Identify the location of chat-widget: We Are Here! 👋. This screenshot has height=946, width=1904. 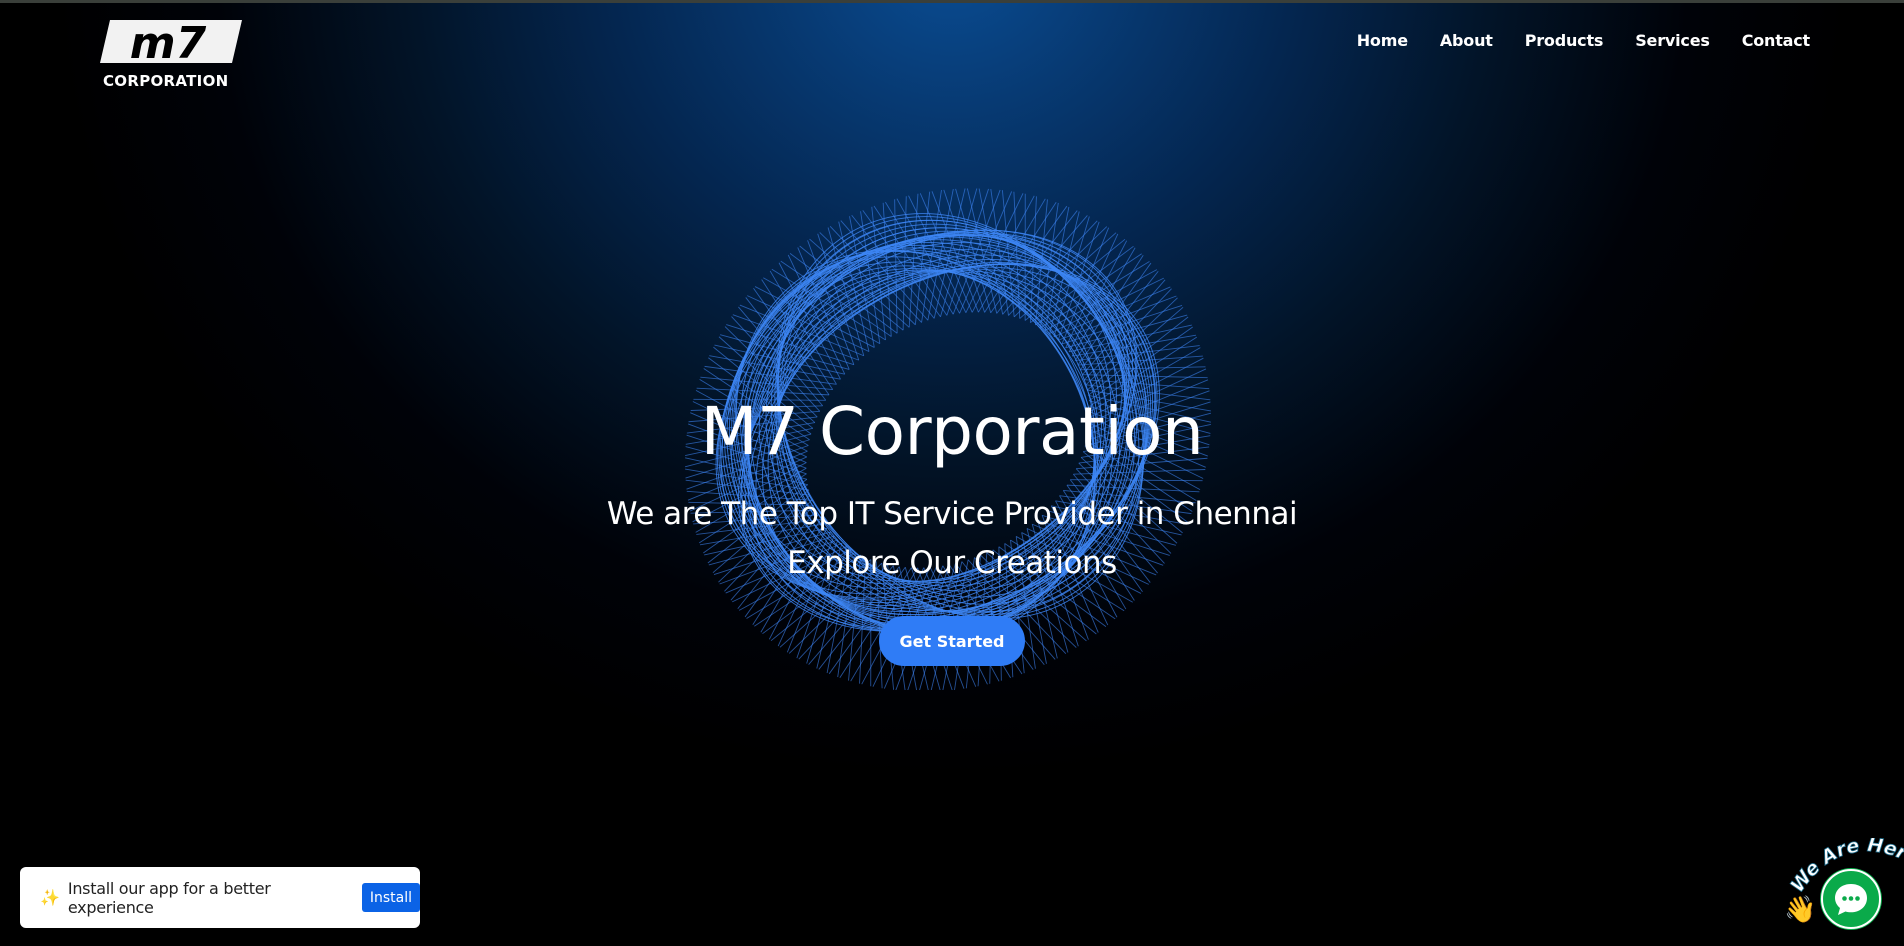
(1842, 892).